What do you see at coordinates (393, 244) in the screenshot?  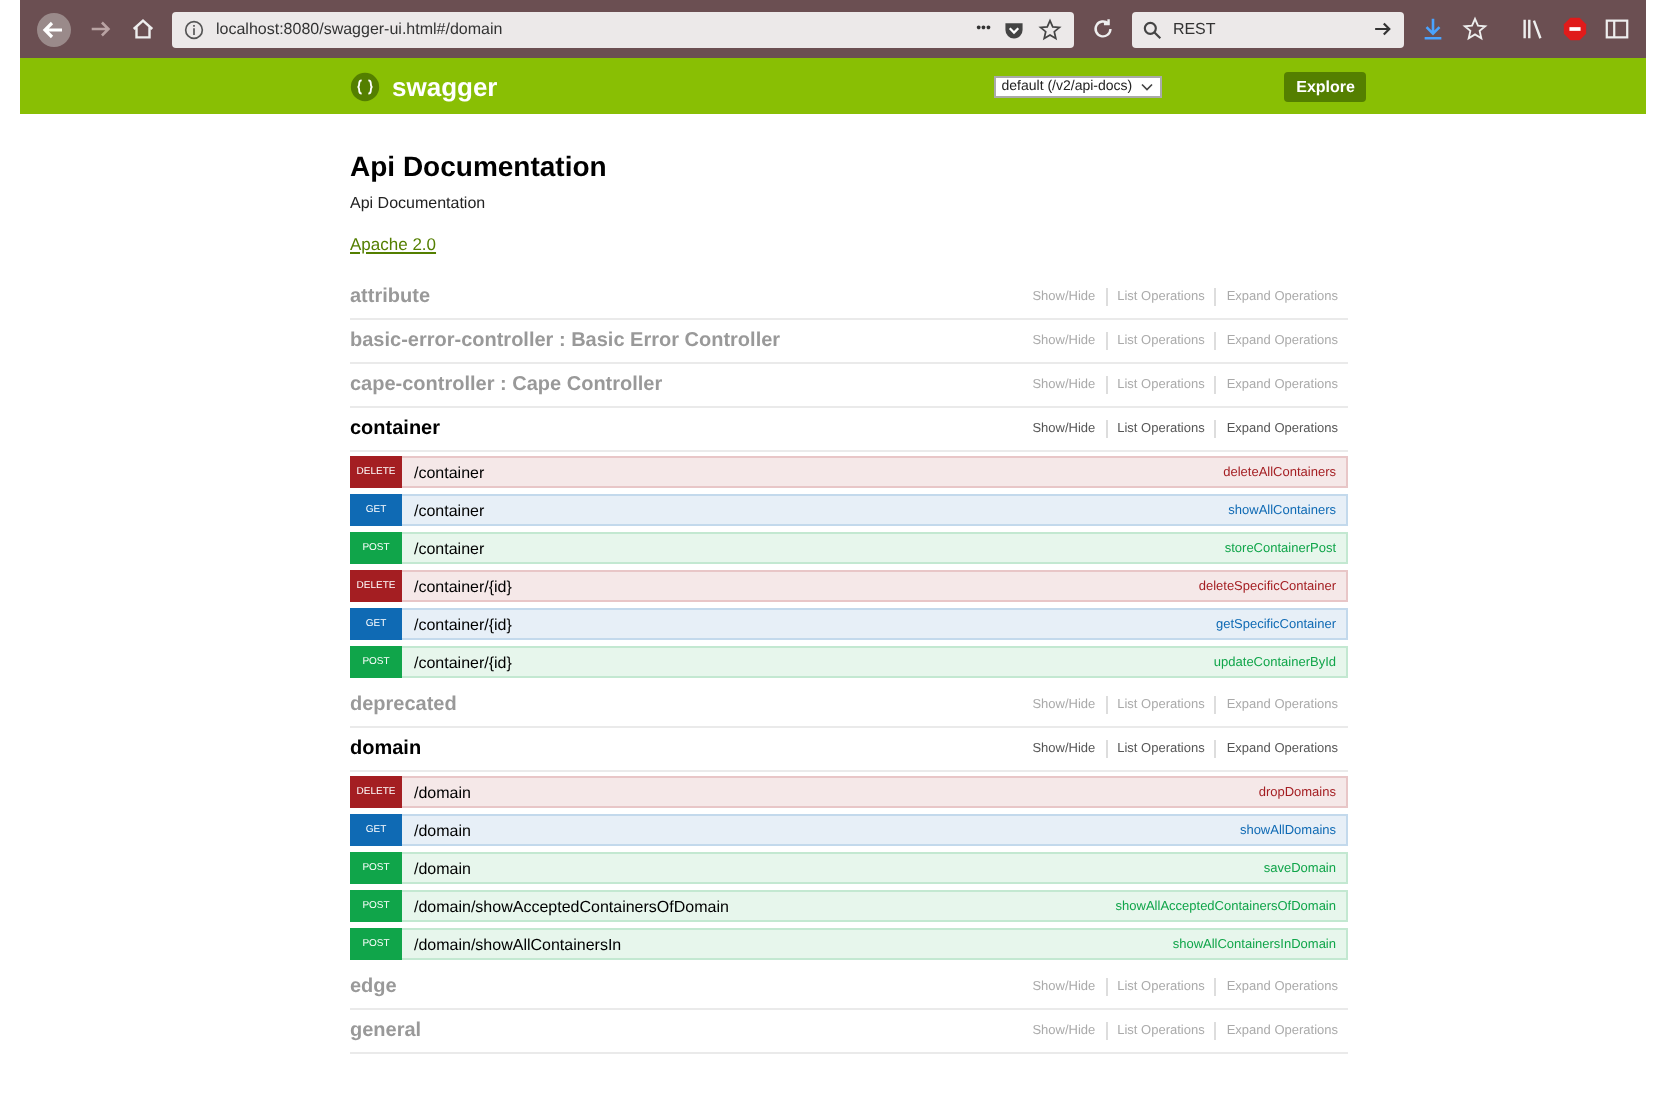 I see `license-link: Apache 2.0` at bounding box center [393, 244].